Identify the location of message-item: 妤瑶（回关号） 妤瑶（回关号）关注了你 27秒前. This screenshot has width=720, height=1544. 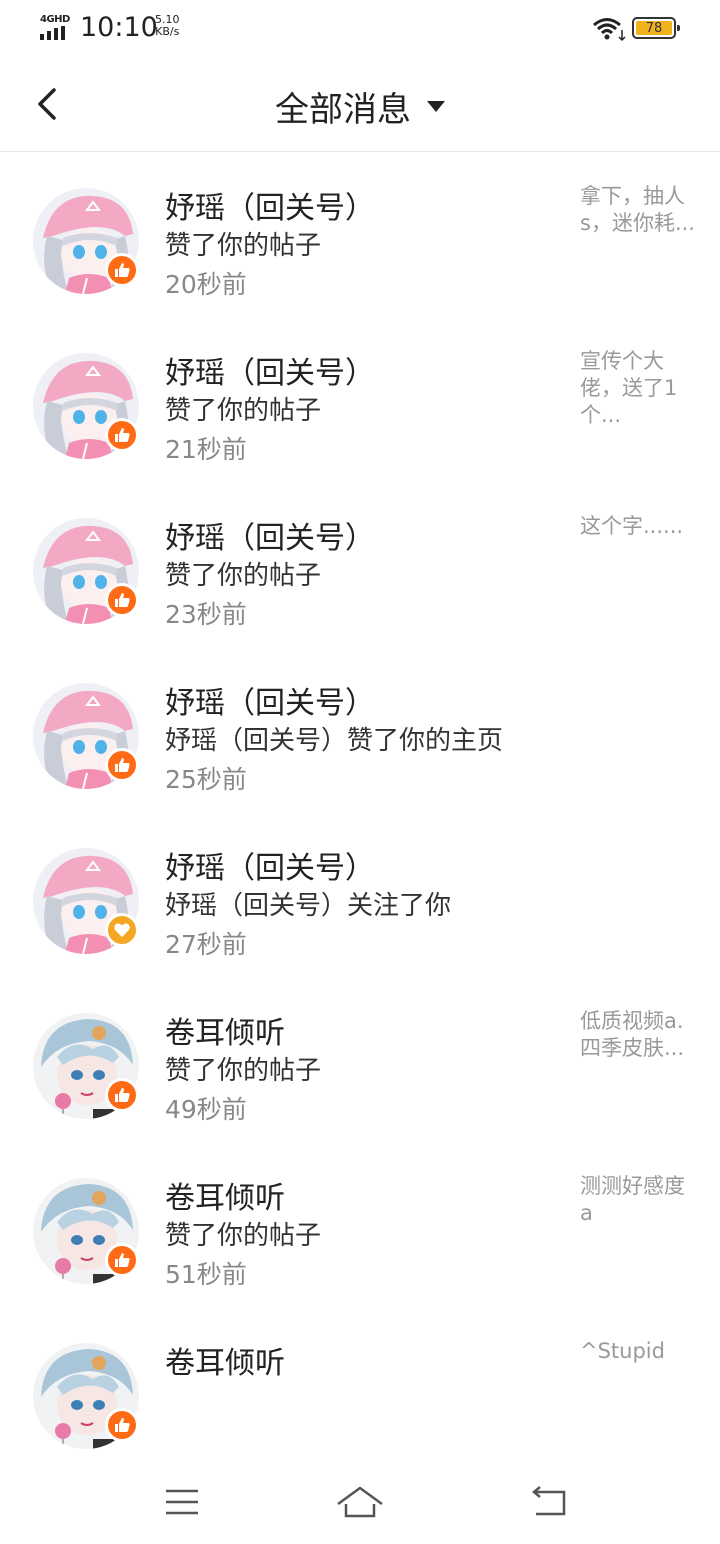
(360, 919).